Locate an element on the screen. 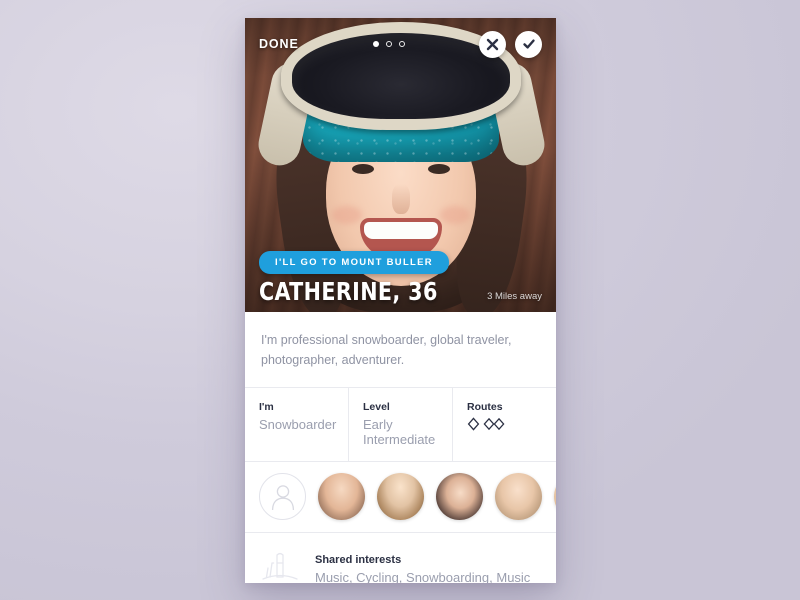 Image resolution: width=800 pixels, height=600 pixels. avatar-placeholder is located at coordinates (282, 496).